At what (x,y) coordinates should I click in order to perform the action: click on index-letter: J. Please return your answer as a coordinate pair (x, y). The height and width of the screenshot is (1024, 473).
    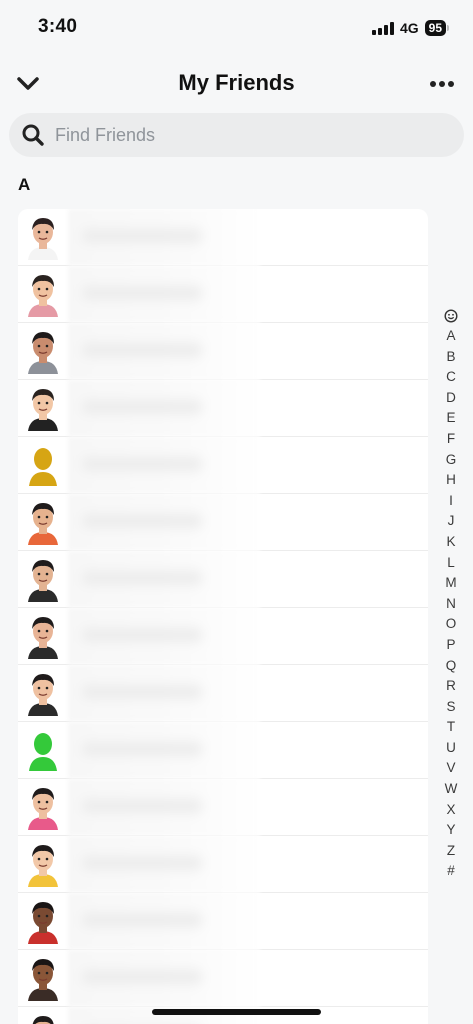
    Looking at the image, I should click on (451, 521).